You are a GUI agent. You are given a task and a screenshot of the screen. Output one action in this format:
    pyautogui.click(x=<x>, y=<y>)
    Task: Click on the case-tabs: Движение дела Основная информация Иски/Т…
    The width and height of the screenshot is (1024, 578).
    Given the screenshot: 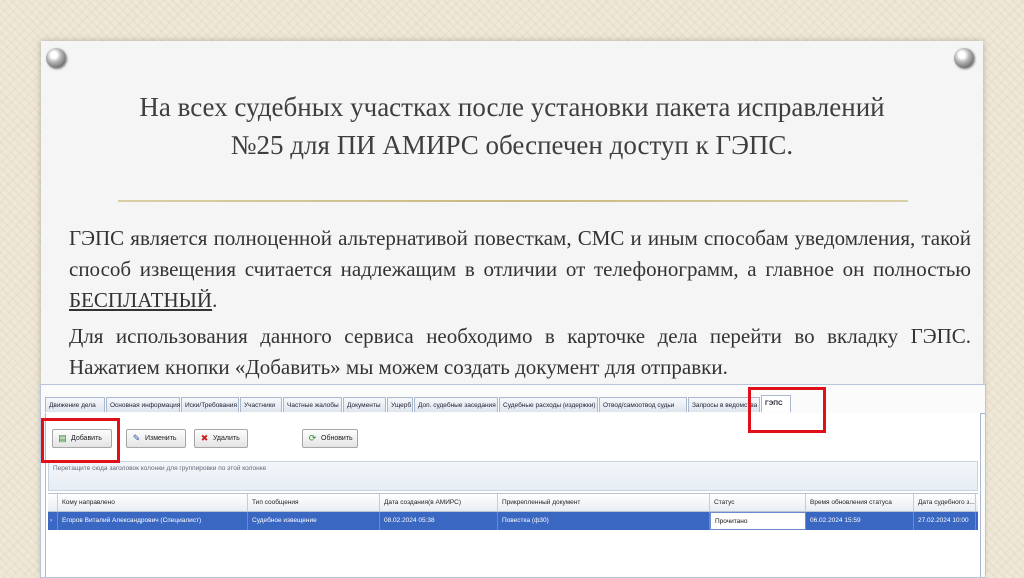 What is the action you would take?
    pyautogui.click(x=515, y=404)
    